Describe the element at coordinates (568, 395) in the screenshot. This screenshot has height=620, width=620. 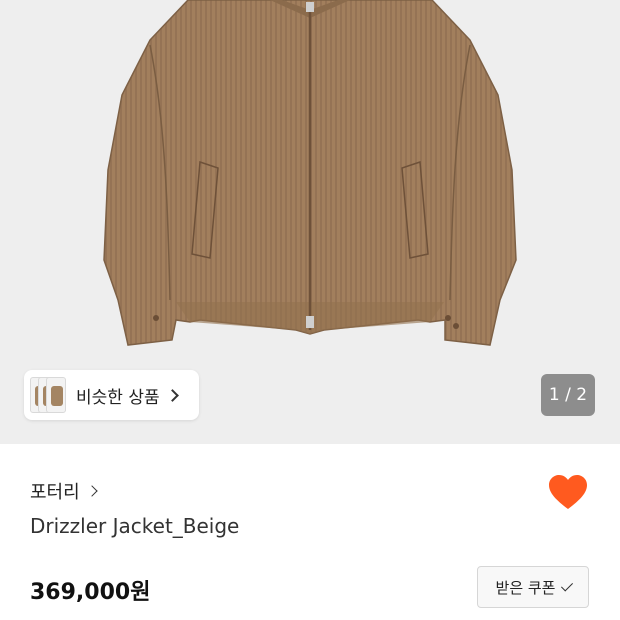
I see `image-counter: 1 / 2` at that location.